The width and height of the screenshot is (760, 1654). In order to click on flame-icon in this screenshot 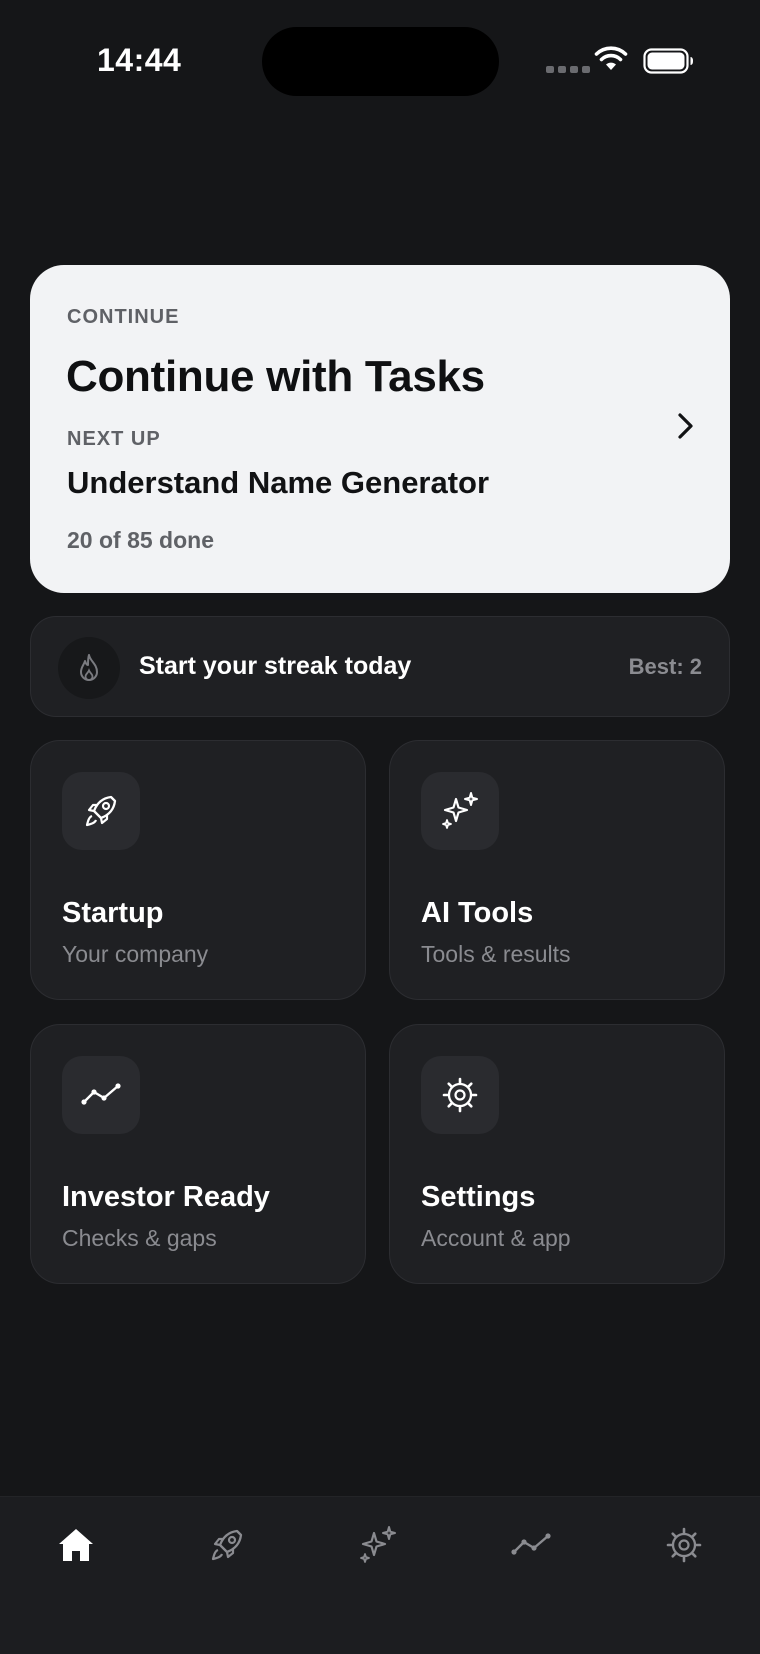, I will do `click(89, 667)`.